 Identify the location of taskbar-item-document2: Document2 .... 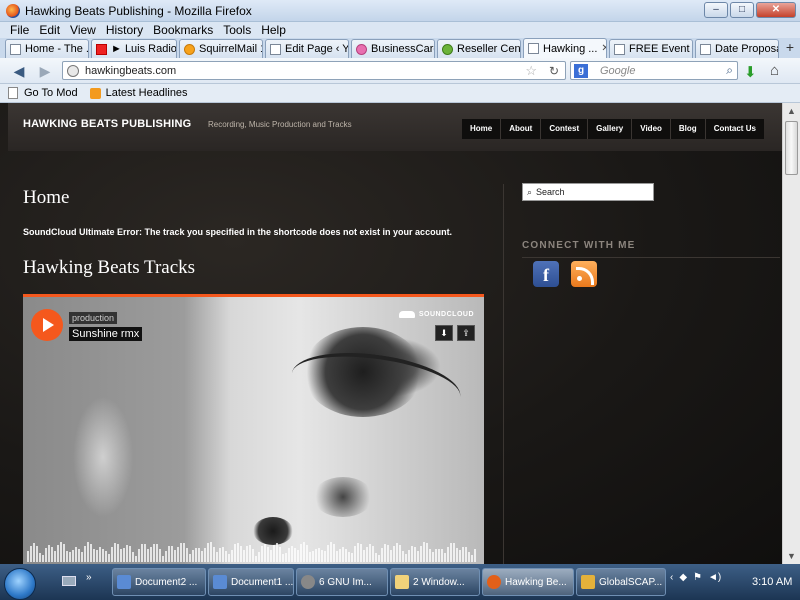
(159, 582).